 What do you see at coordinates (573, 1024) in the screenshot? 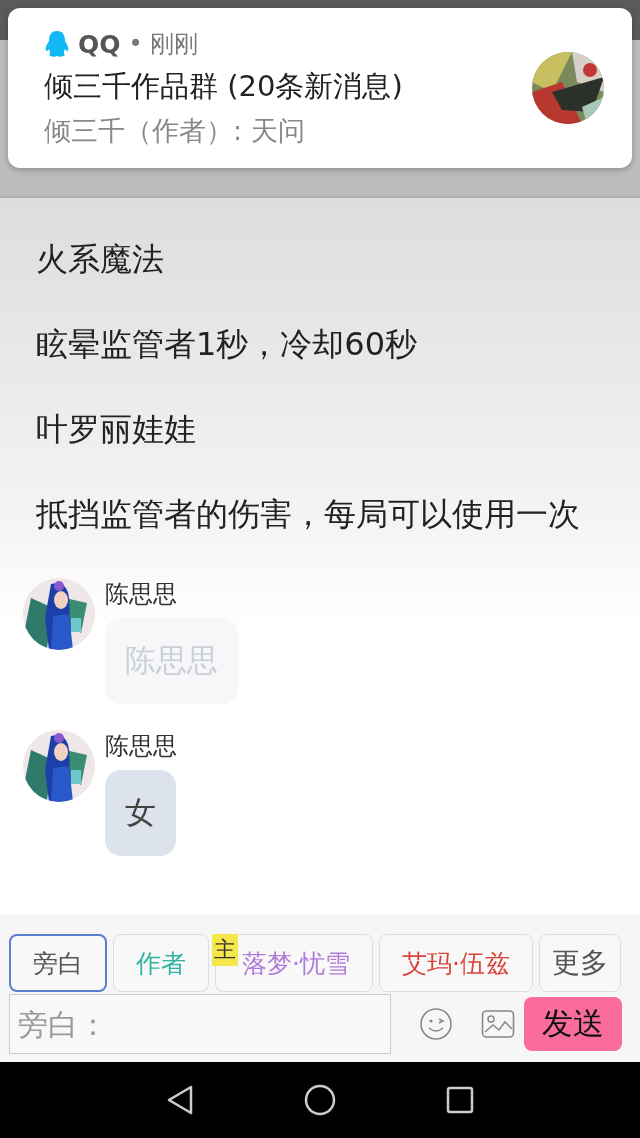
I see `send-button: 发送` at bounding box center [573, 1024].